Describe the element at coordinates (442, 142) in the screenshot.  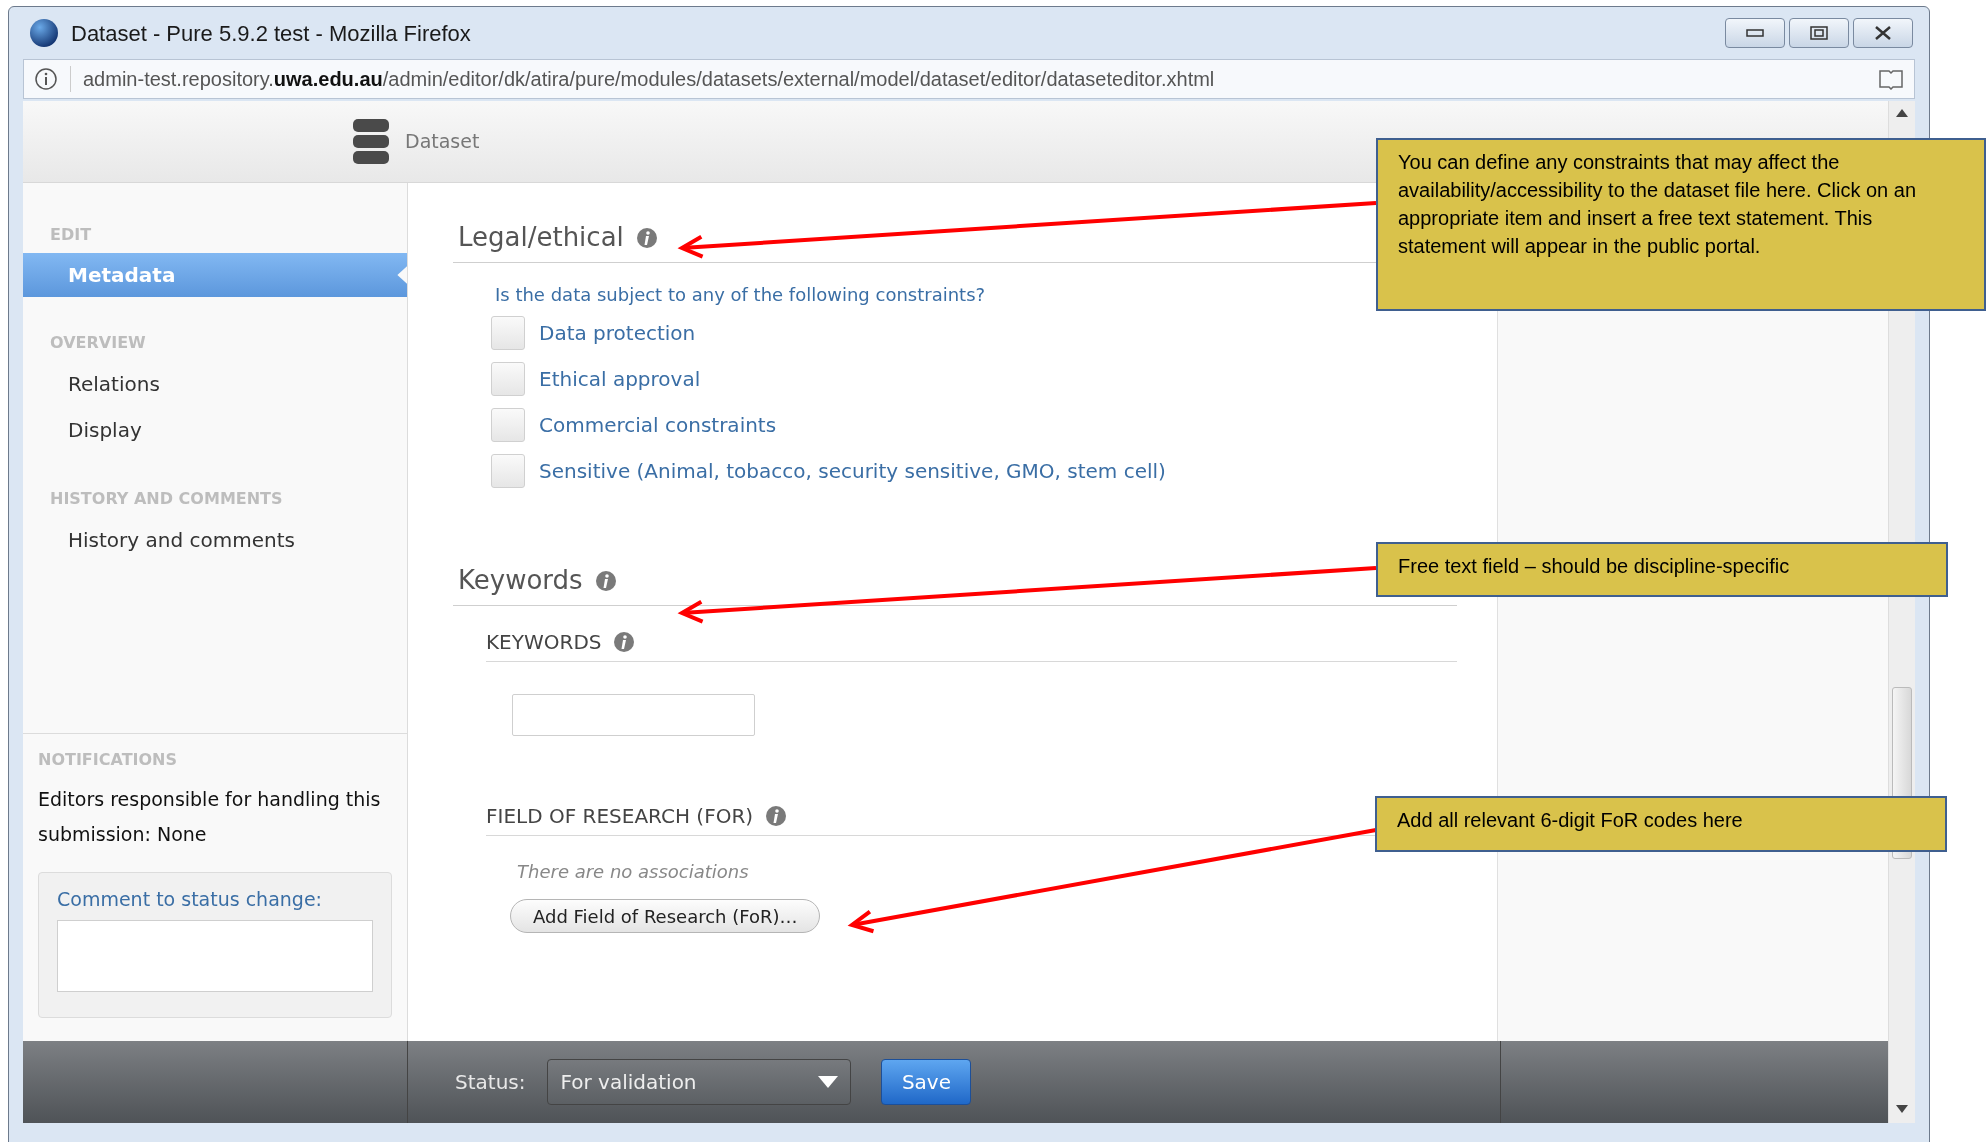
I see `header-title: Dataset` at that location.